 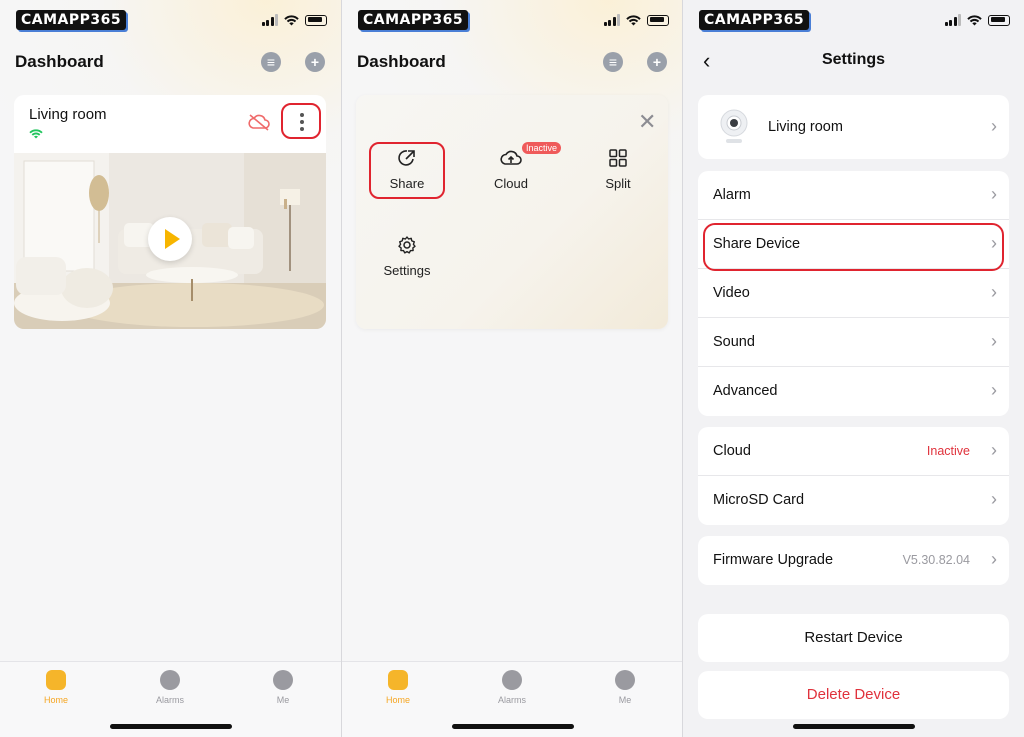 What do you see at coordinates (853, 451) in the screenshot?
I see `cloud-row: Cloud Inactive ›` at bounding box center [853, 451].